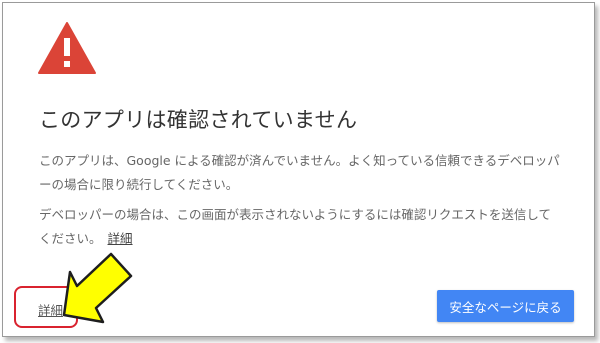 The image size is (600, 343). Describe the element at coordinates (198, 120) in the screenshot. I see `page-title: このアプリは確認されていません` at that location.